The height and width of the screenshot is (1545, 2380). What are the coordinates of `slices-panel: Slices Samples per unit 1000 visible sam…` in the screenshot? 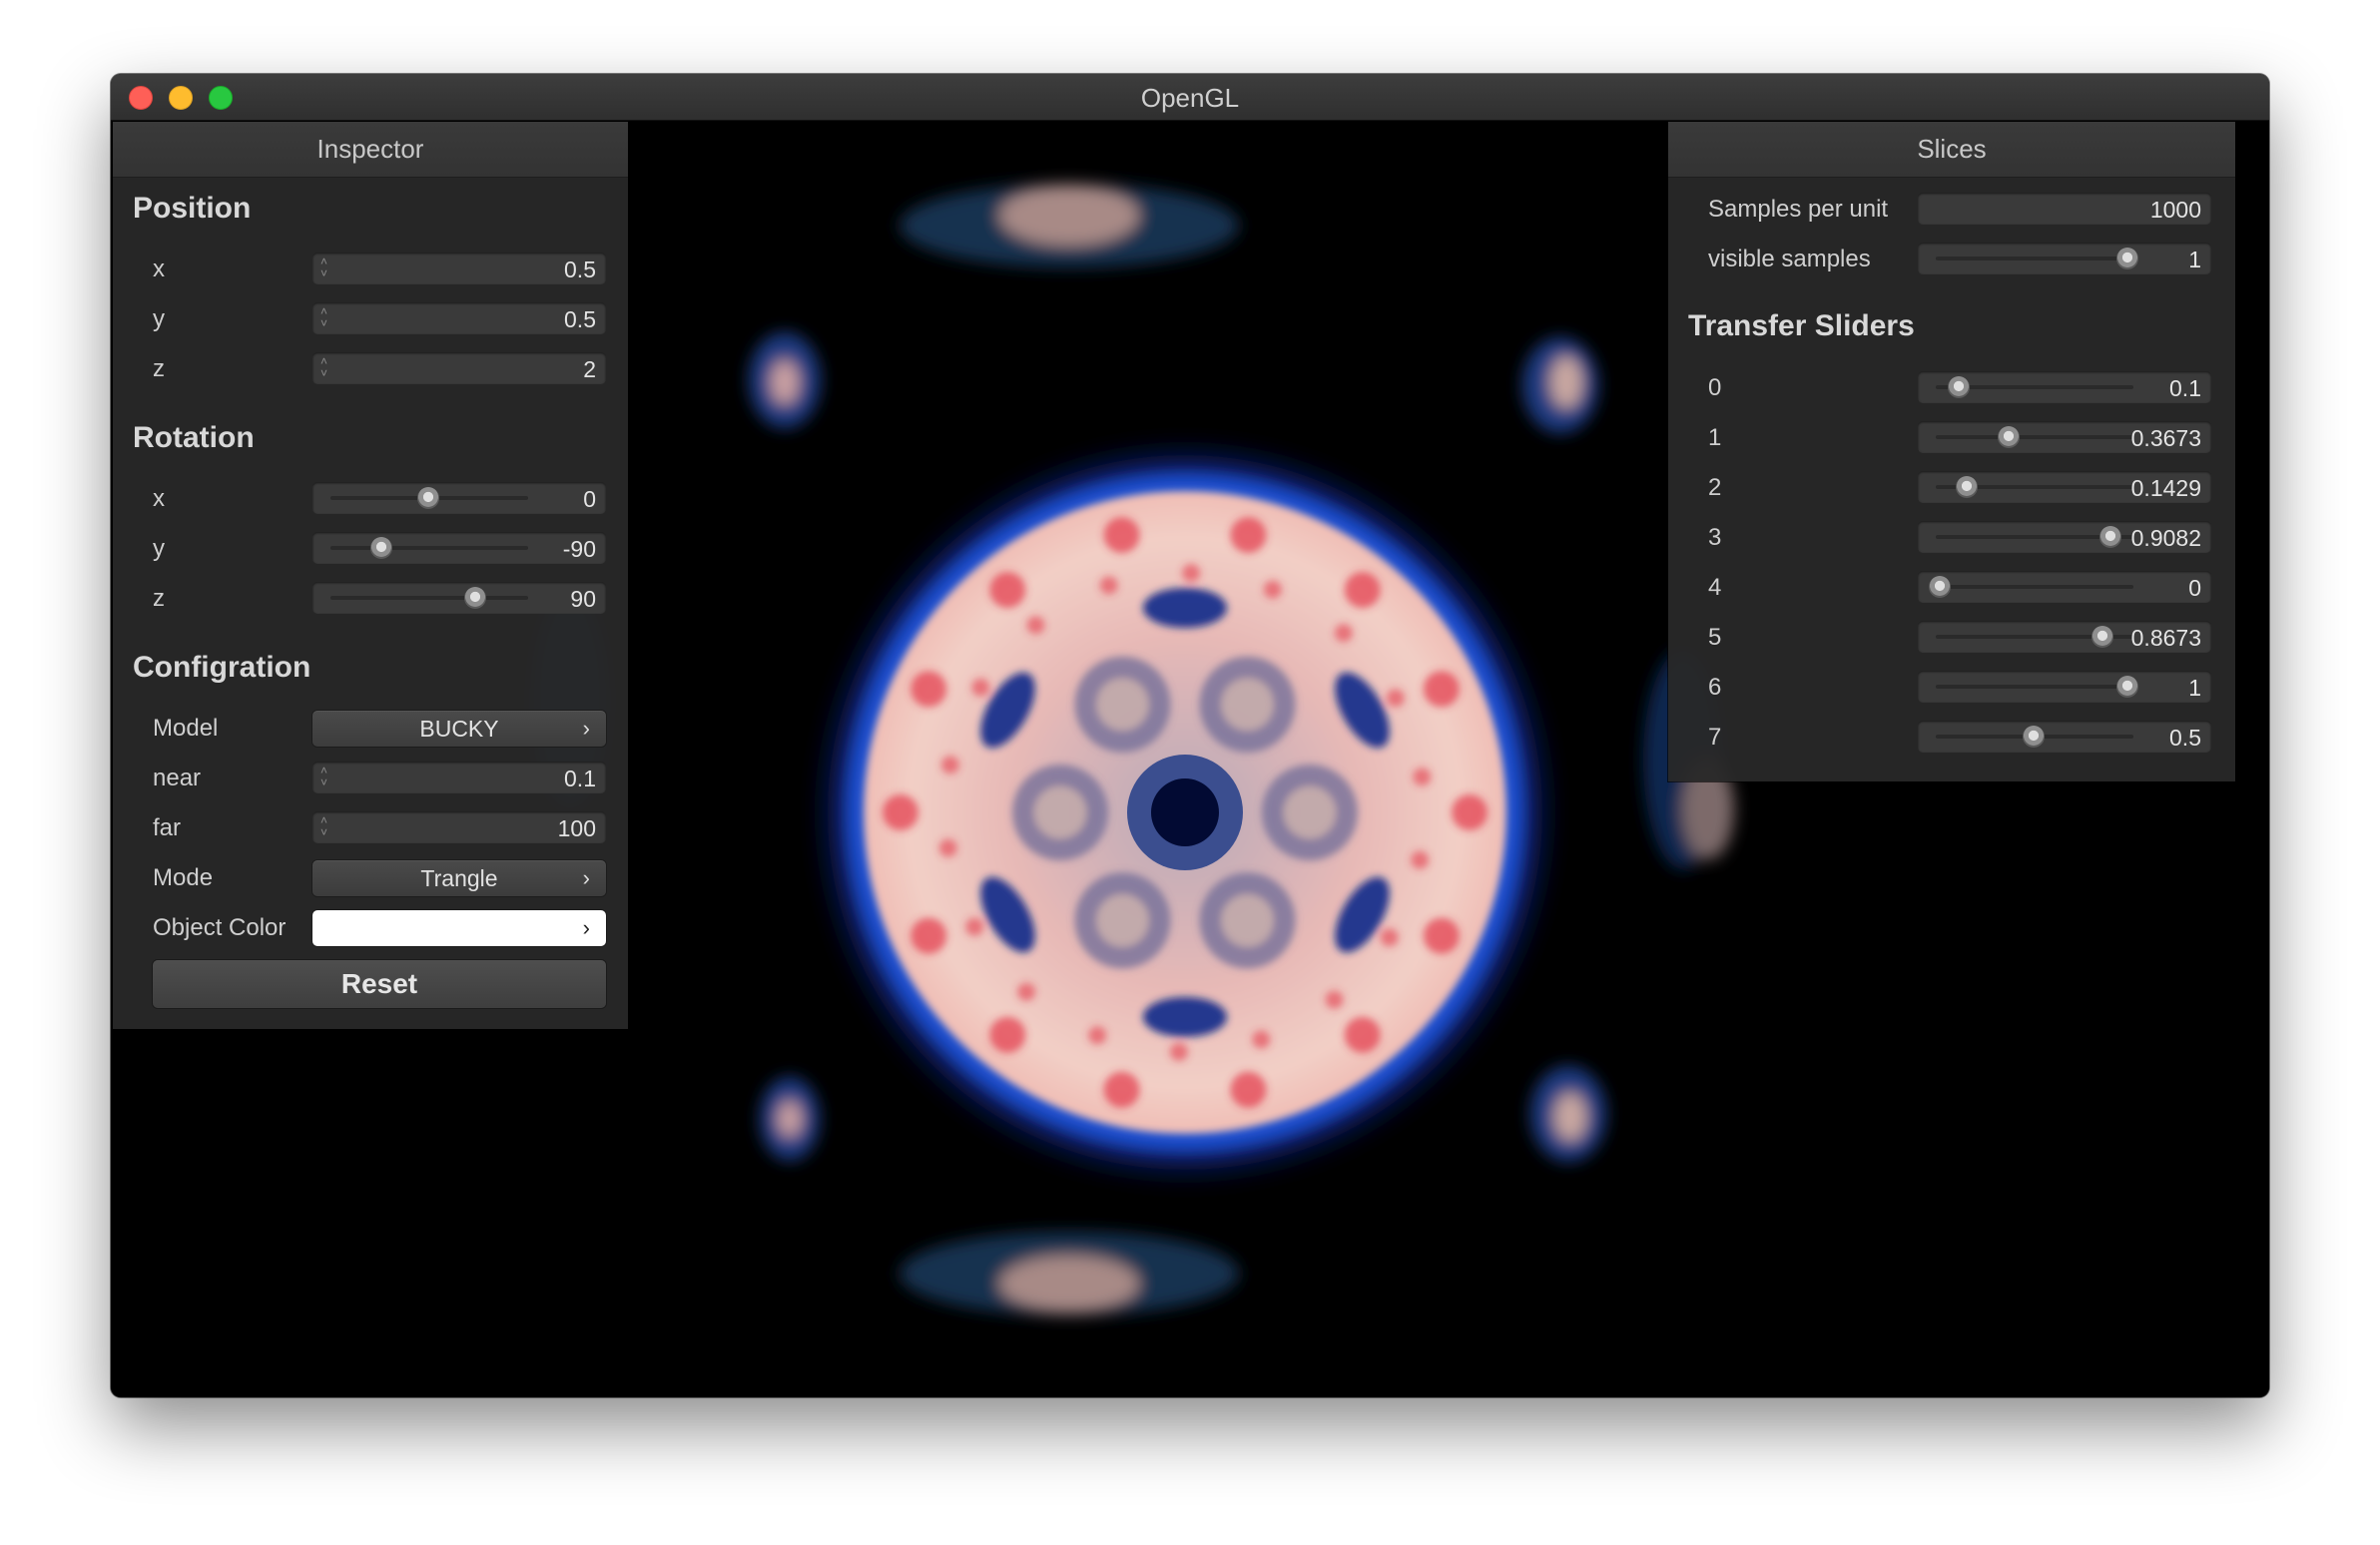 It's located at (1951, 452).